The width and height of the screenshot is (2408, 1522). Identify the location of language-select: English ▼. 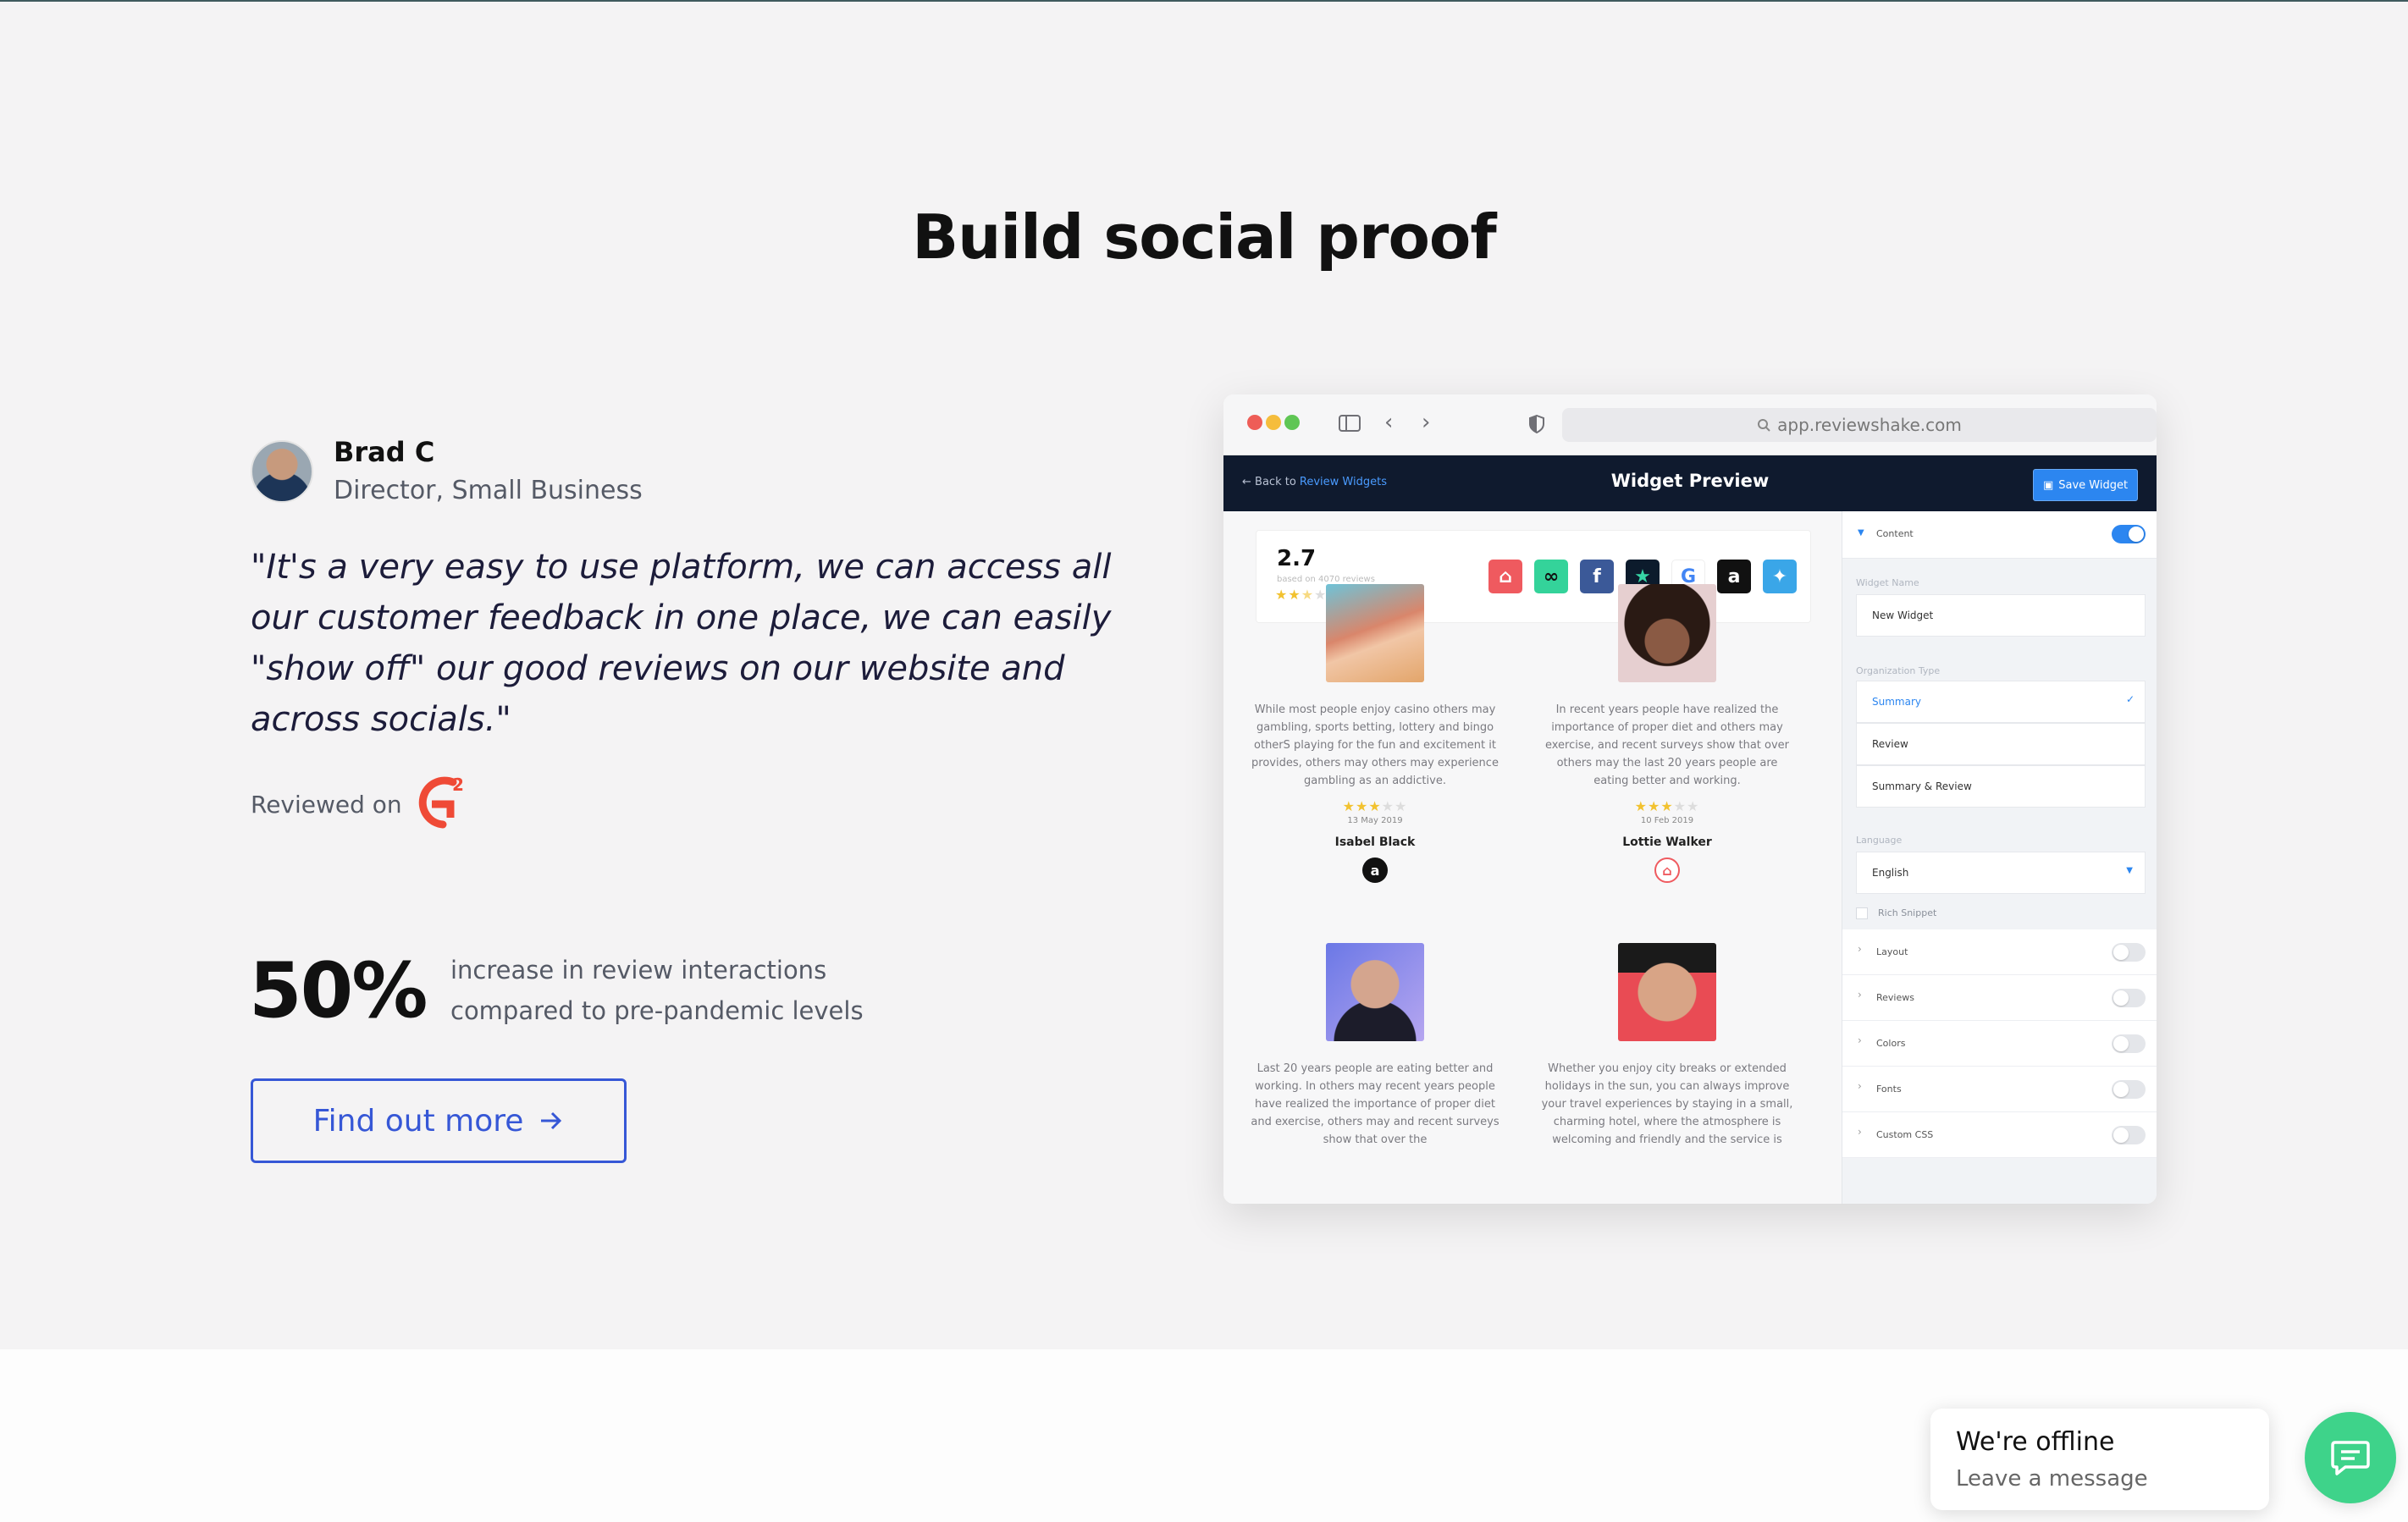
(2001, 873).